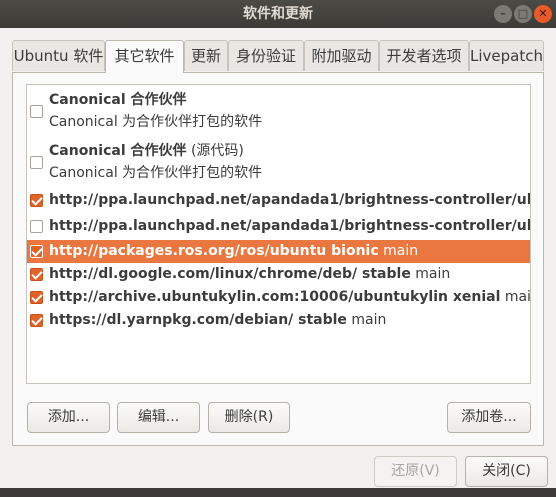  I want to click on source-url: https://dl.yarnpkg.com/debian/ stable, so click(198, 320).